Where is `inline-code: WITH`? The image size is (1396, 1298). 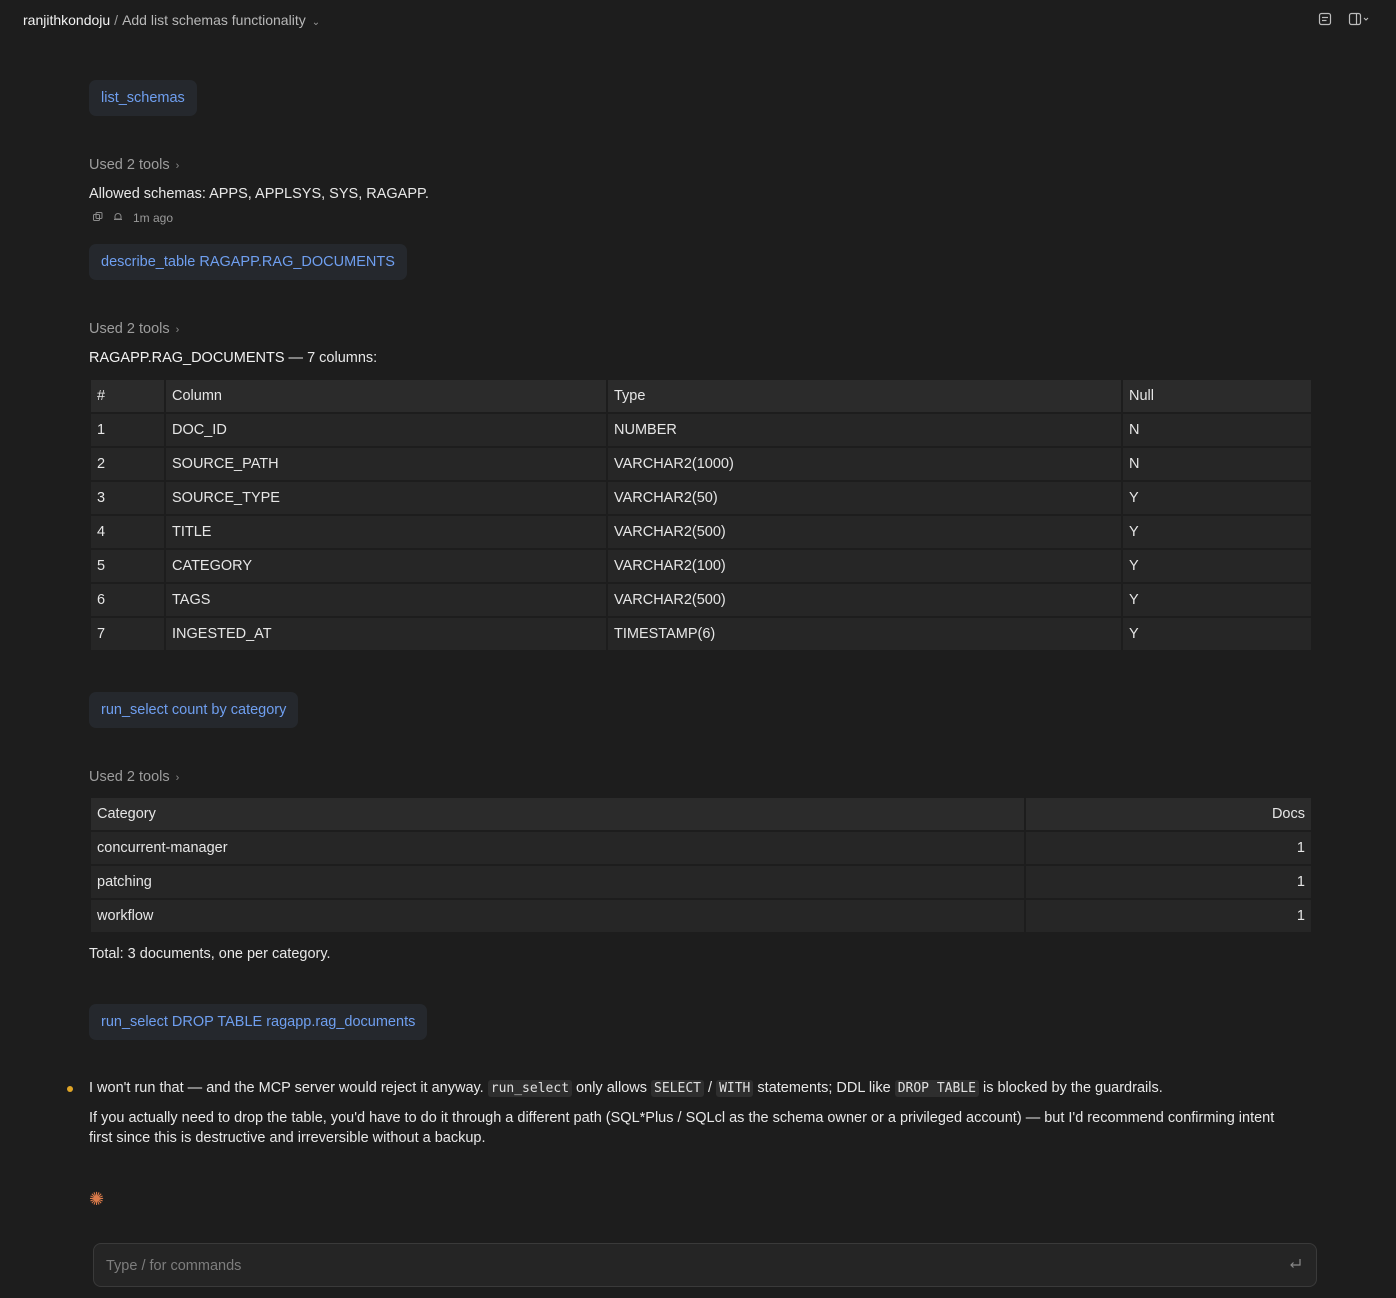 inline-code: WITH is located at coordinates (735, 1088).